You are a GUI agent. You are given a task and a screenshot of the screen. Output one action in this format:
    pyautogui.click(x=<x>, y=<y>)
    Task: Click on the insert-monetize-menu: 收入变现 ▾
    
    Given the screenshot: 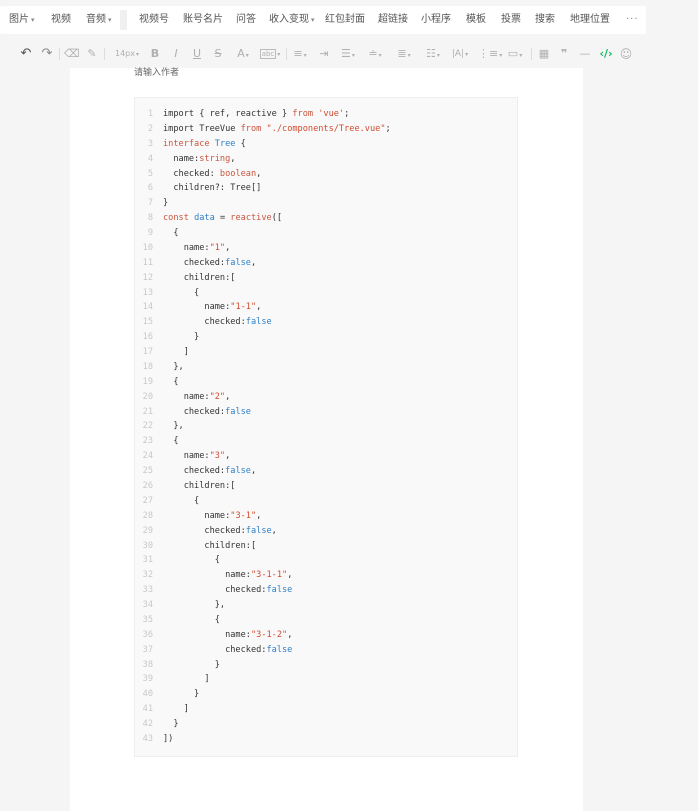 What is the action you would take?
    pyautogui.click(x=292, y=20)
    